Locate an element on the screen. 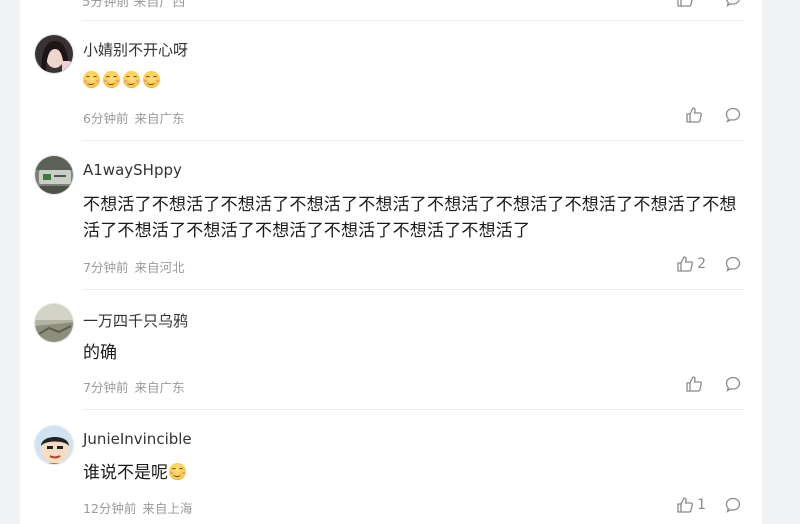  comment-meta: 6分钟前 来自广东 is located at coordinates (133, 117).